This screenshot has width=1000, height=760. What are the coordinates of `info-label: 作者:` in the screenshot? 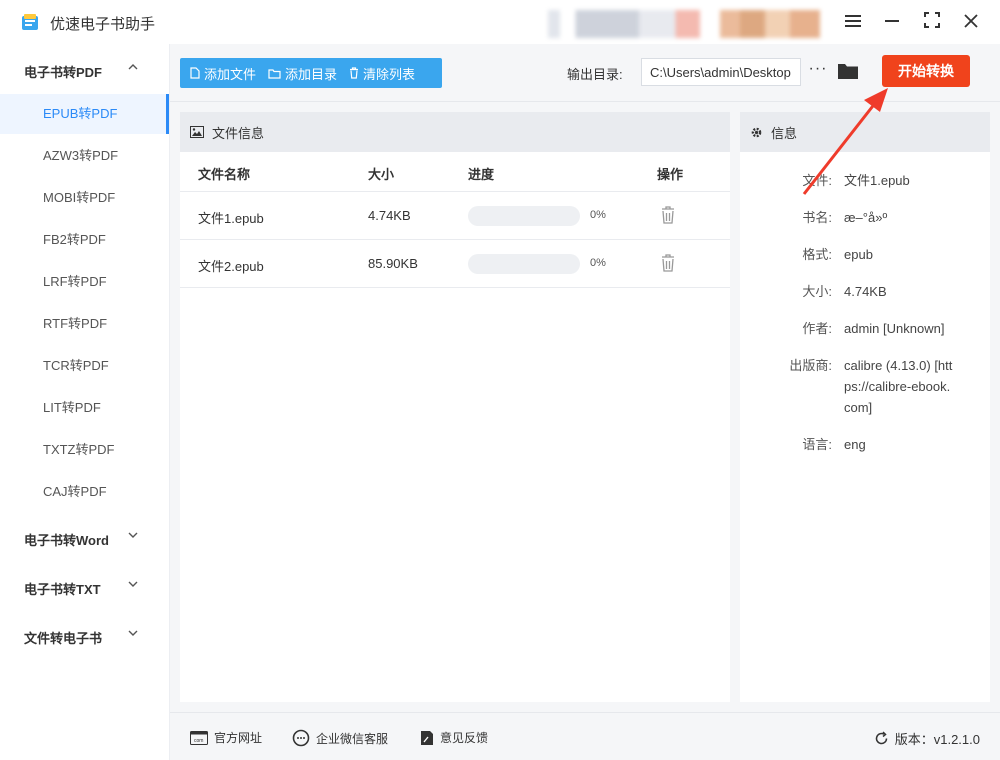 It's located at (817, 328).